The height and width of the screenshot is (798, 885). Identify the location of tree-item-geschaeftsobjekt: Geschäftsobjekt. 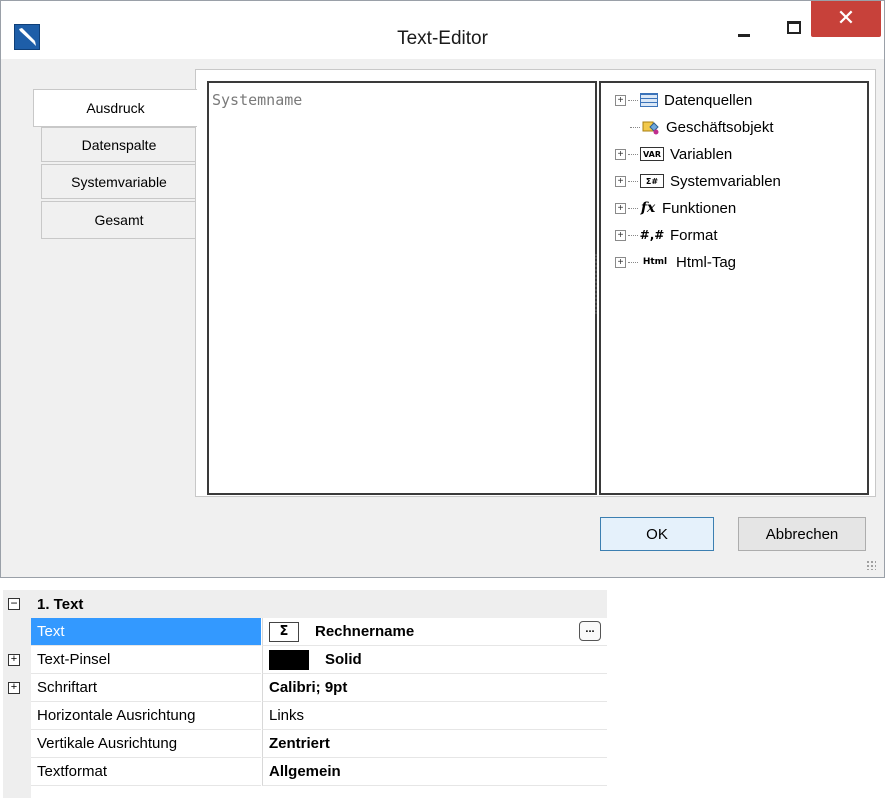
(701, 127).